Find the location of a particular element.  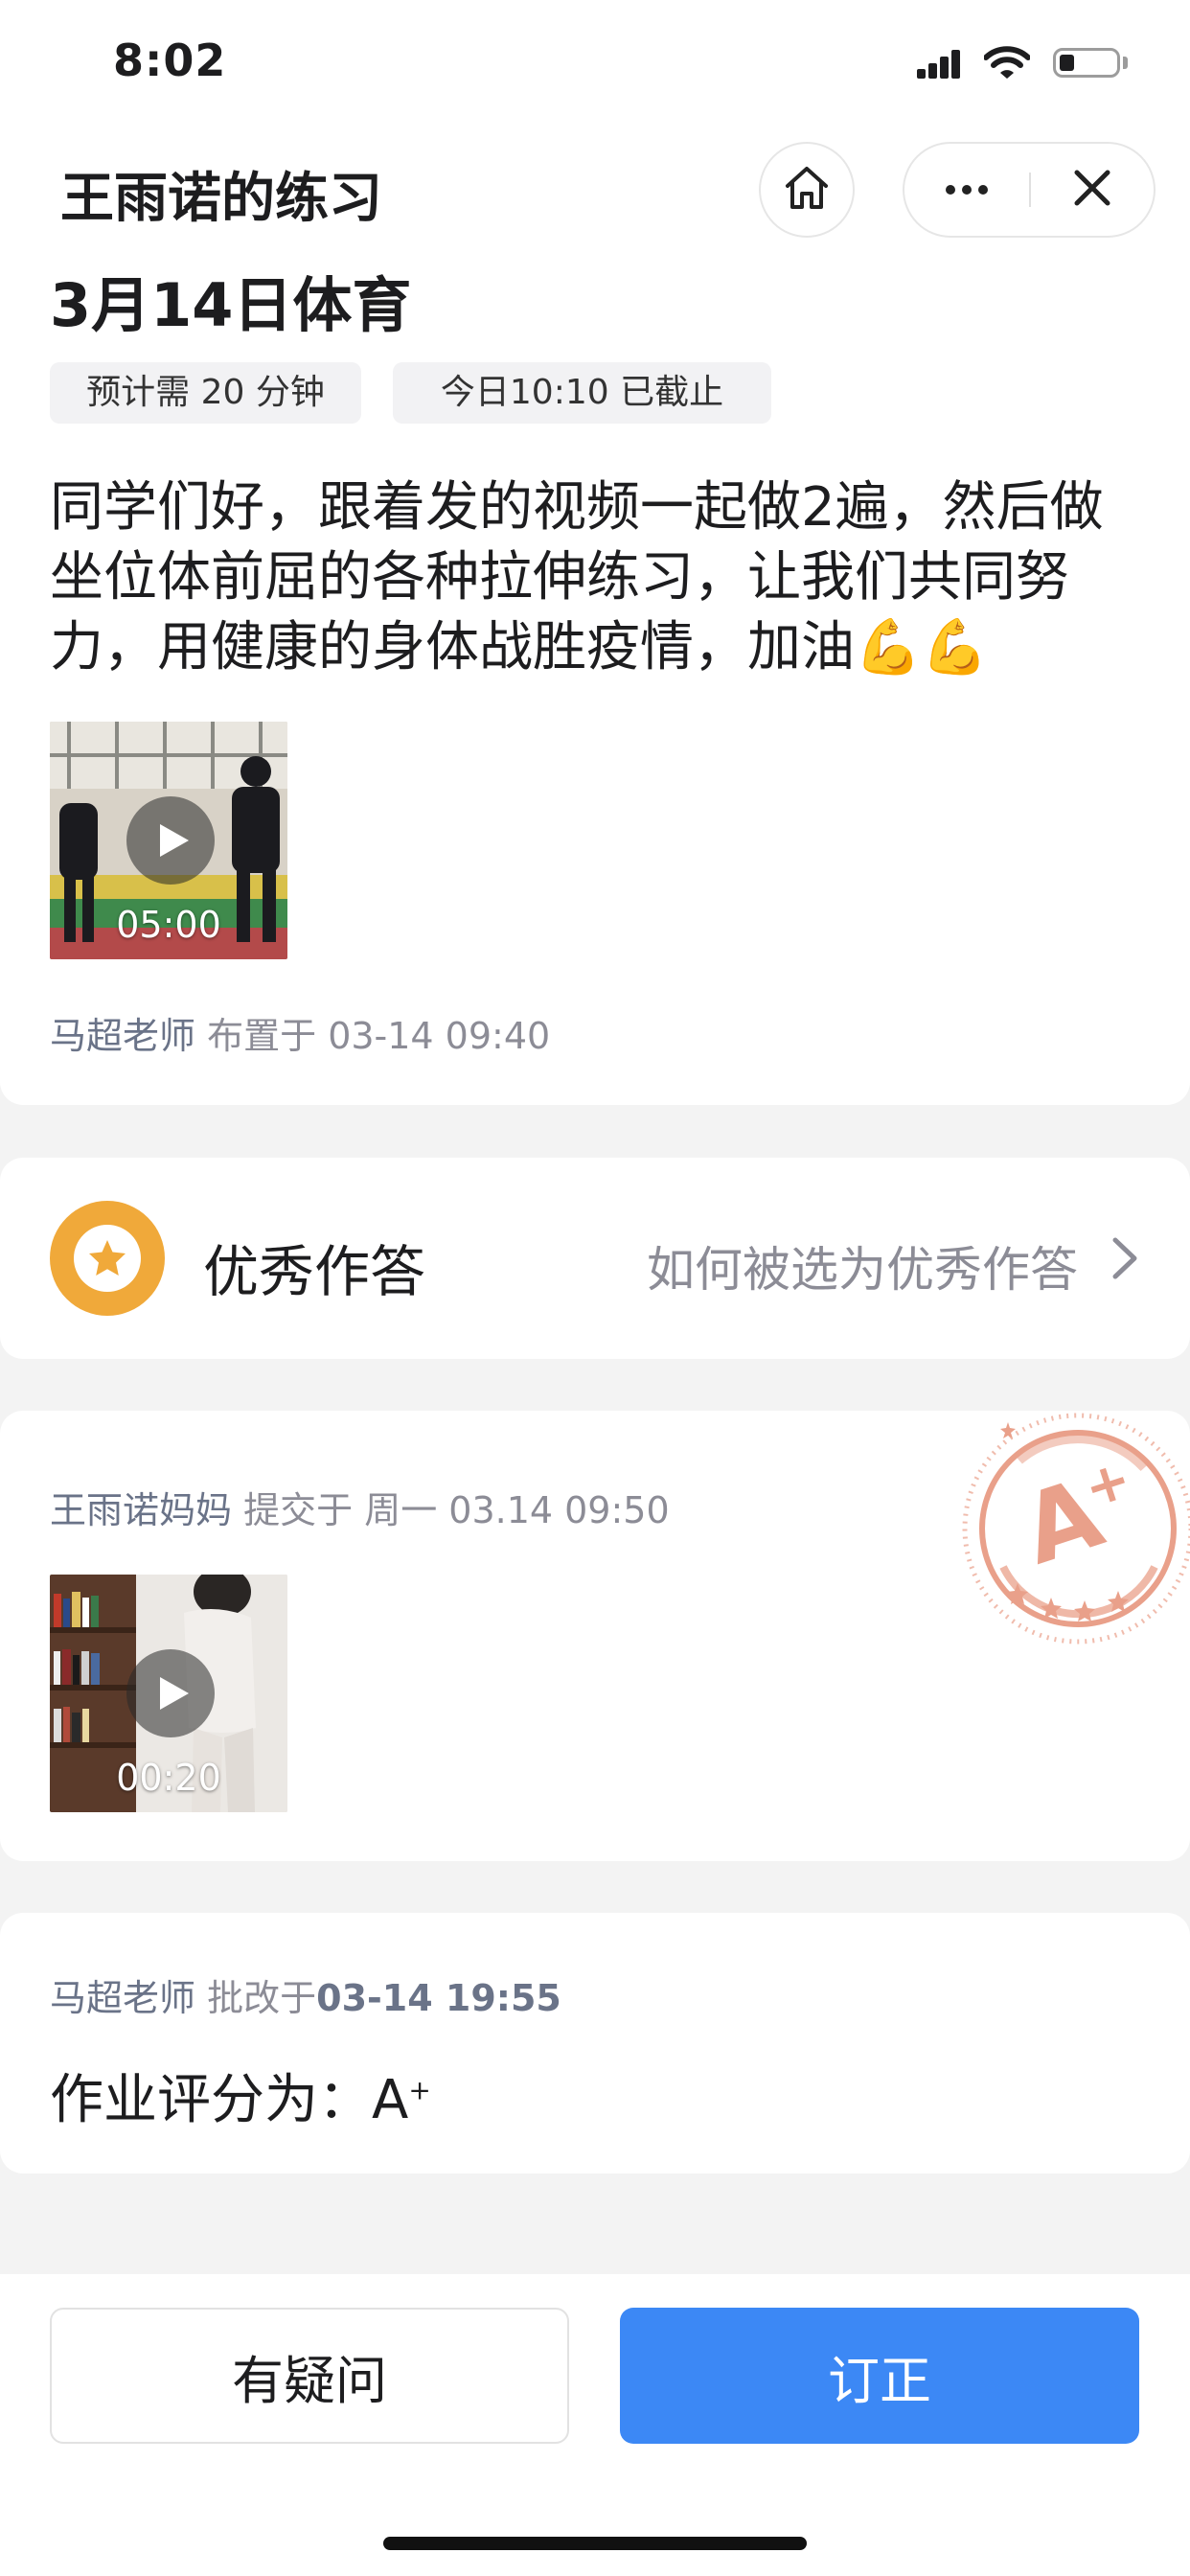

grading-card is located at coordinates (595, 2043).